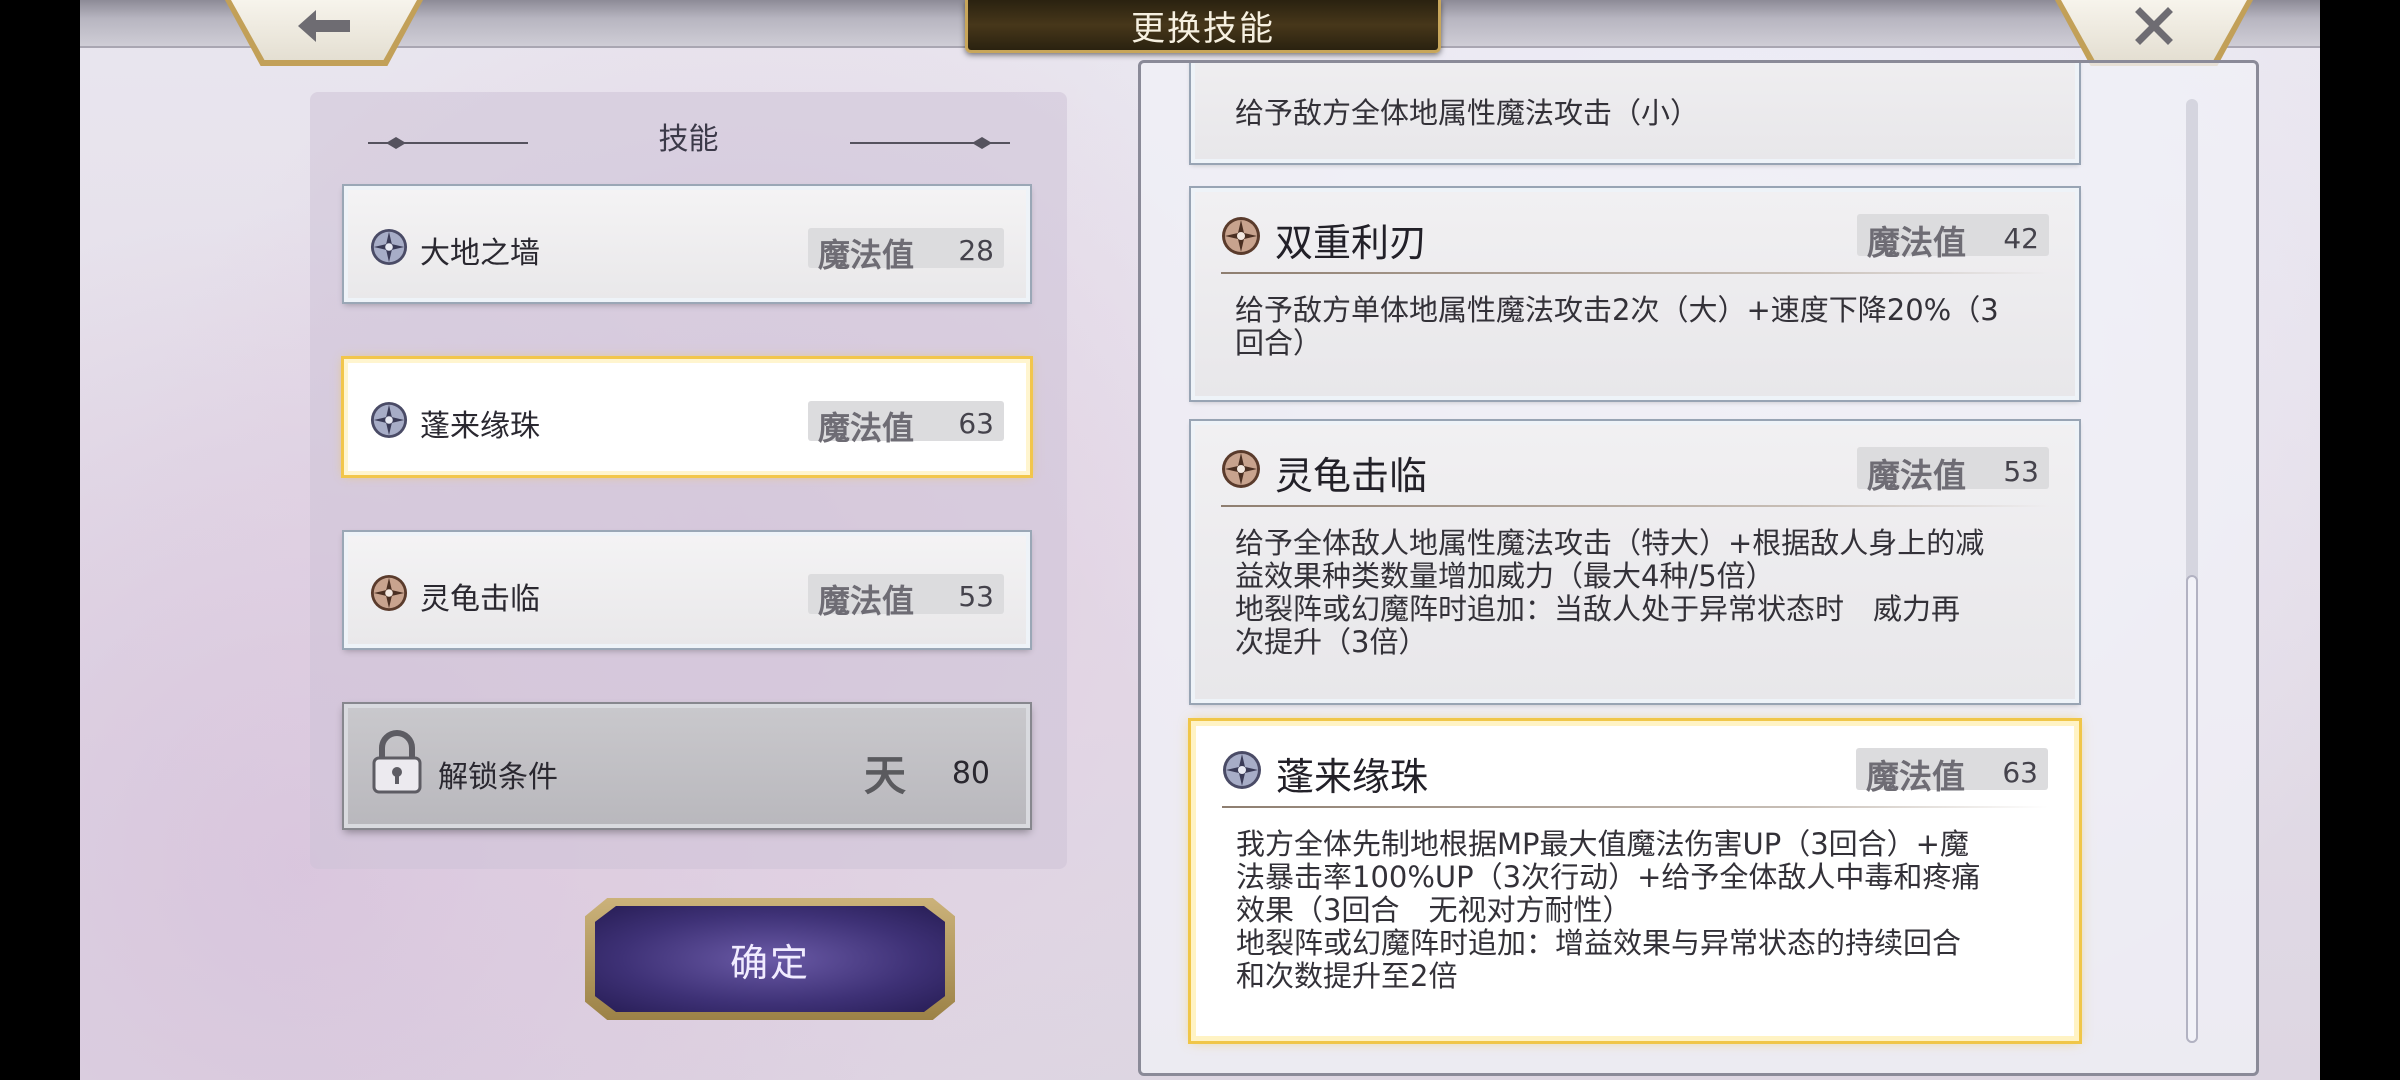 The width and height of the screenshot is (2400, 1080). I want to click on close-button, so click(2154, 33).